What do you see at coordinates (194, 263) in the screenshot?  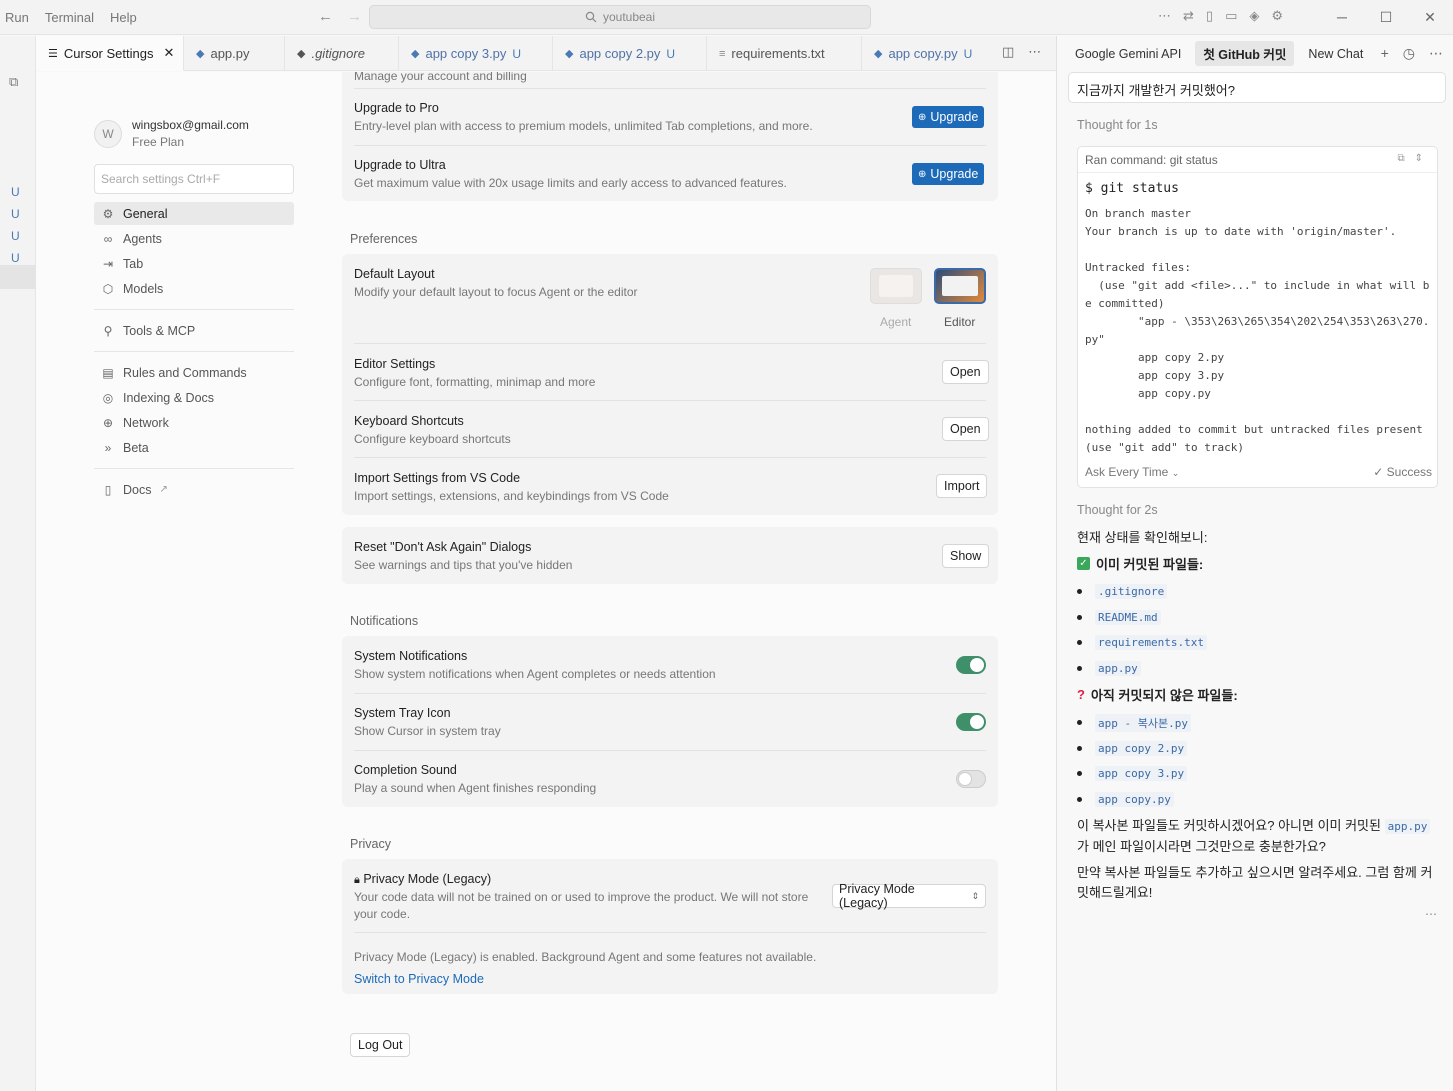 I see `nav-tab: ⇥ Tab` at bounding box center [194, 263].